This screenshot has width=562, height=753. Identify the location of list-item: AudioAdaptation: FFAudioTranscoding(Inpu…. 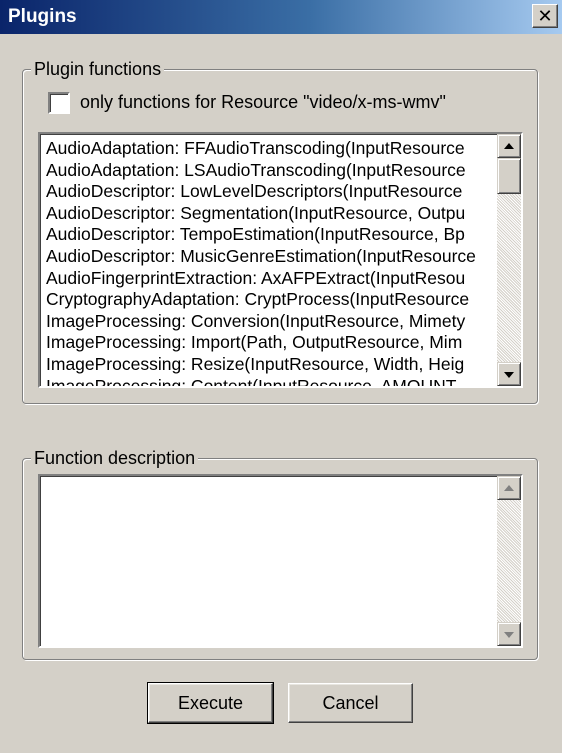
(272, 149).